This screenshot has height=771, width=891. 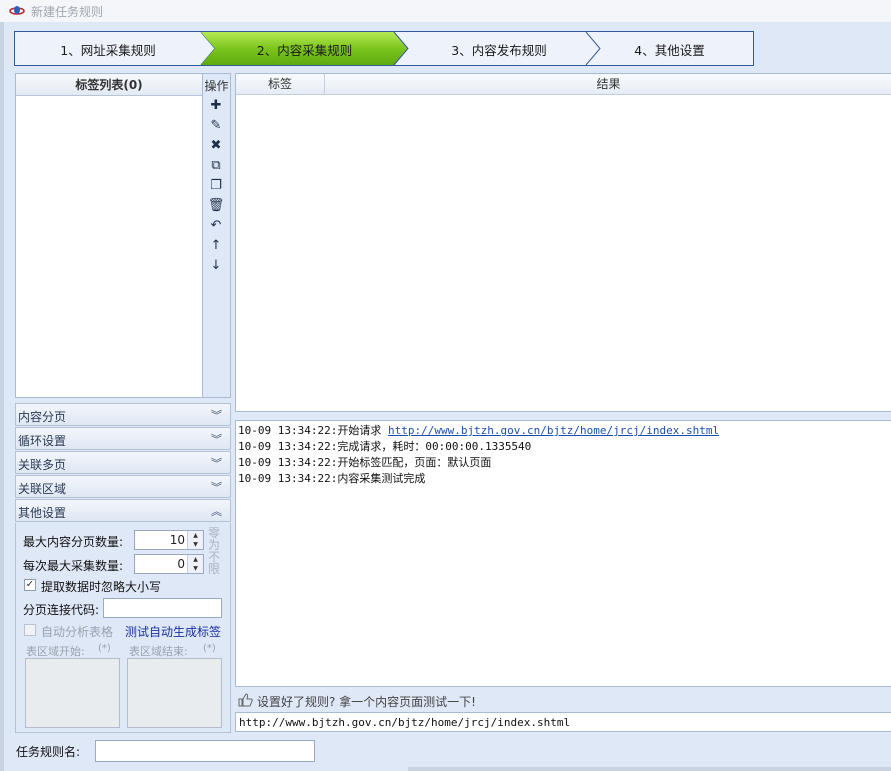 What do you see at coordinates (42, 417) in the screenshot?
I see `accordion-label: 内容分页` at bounding box center [42, 417].